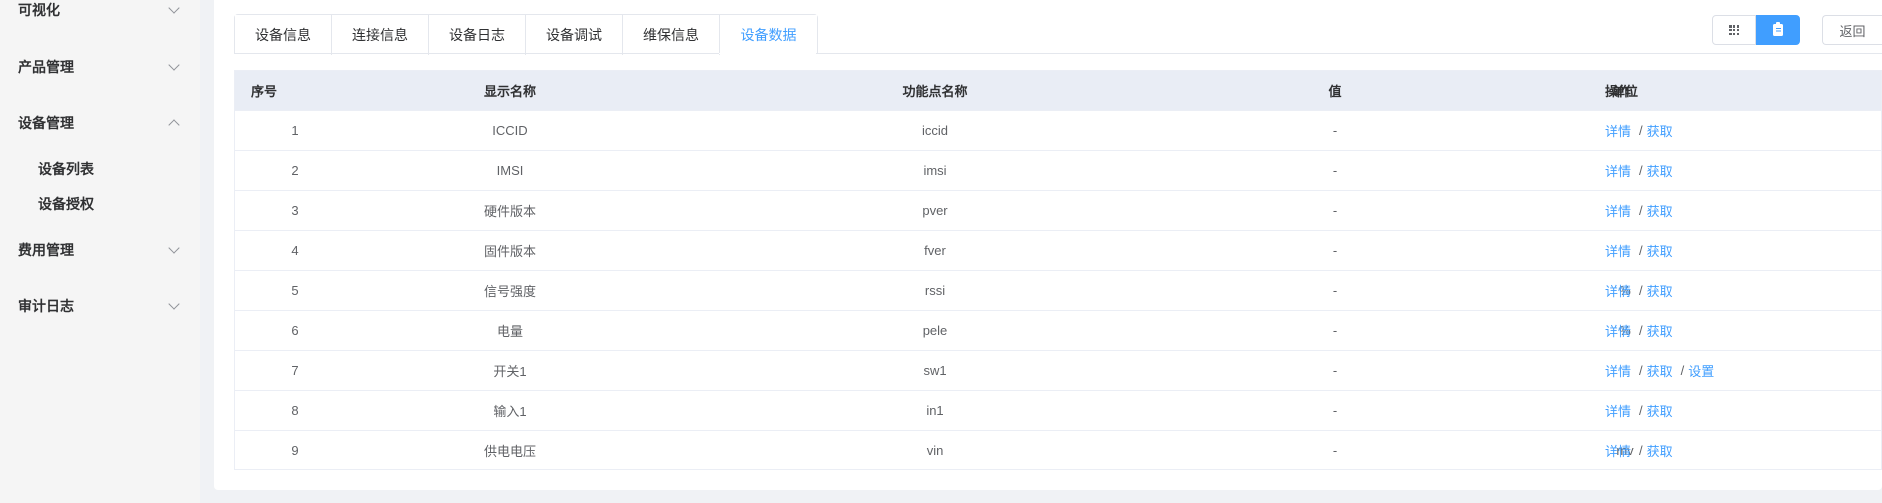 The height and width of the screenshot is (503, 1882). I want to click on cell-index: 5, so click(295, 290).